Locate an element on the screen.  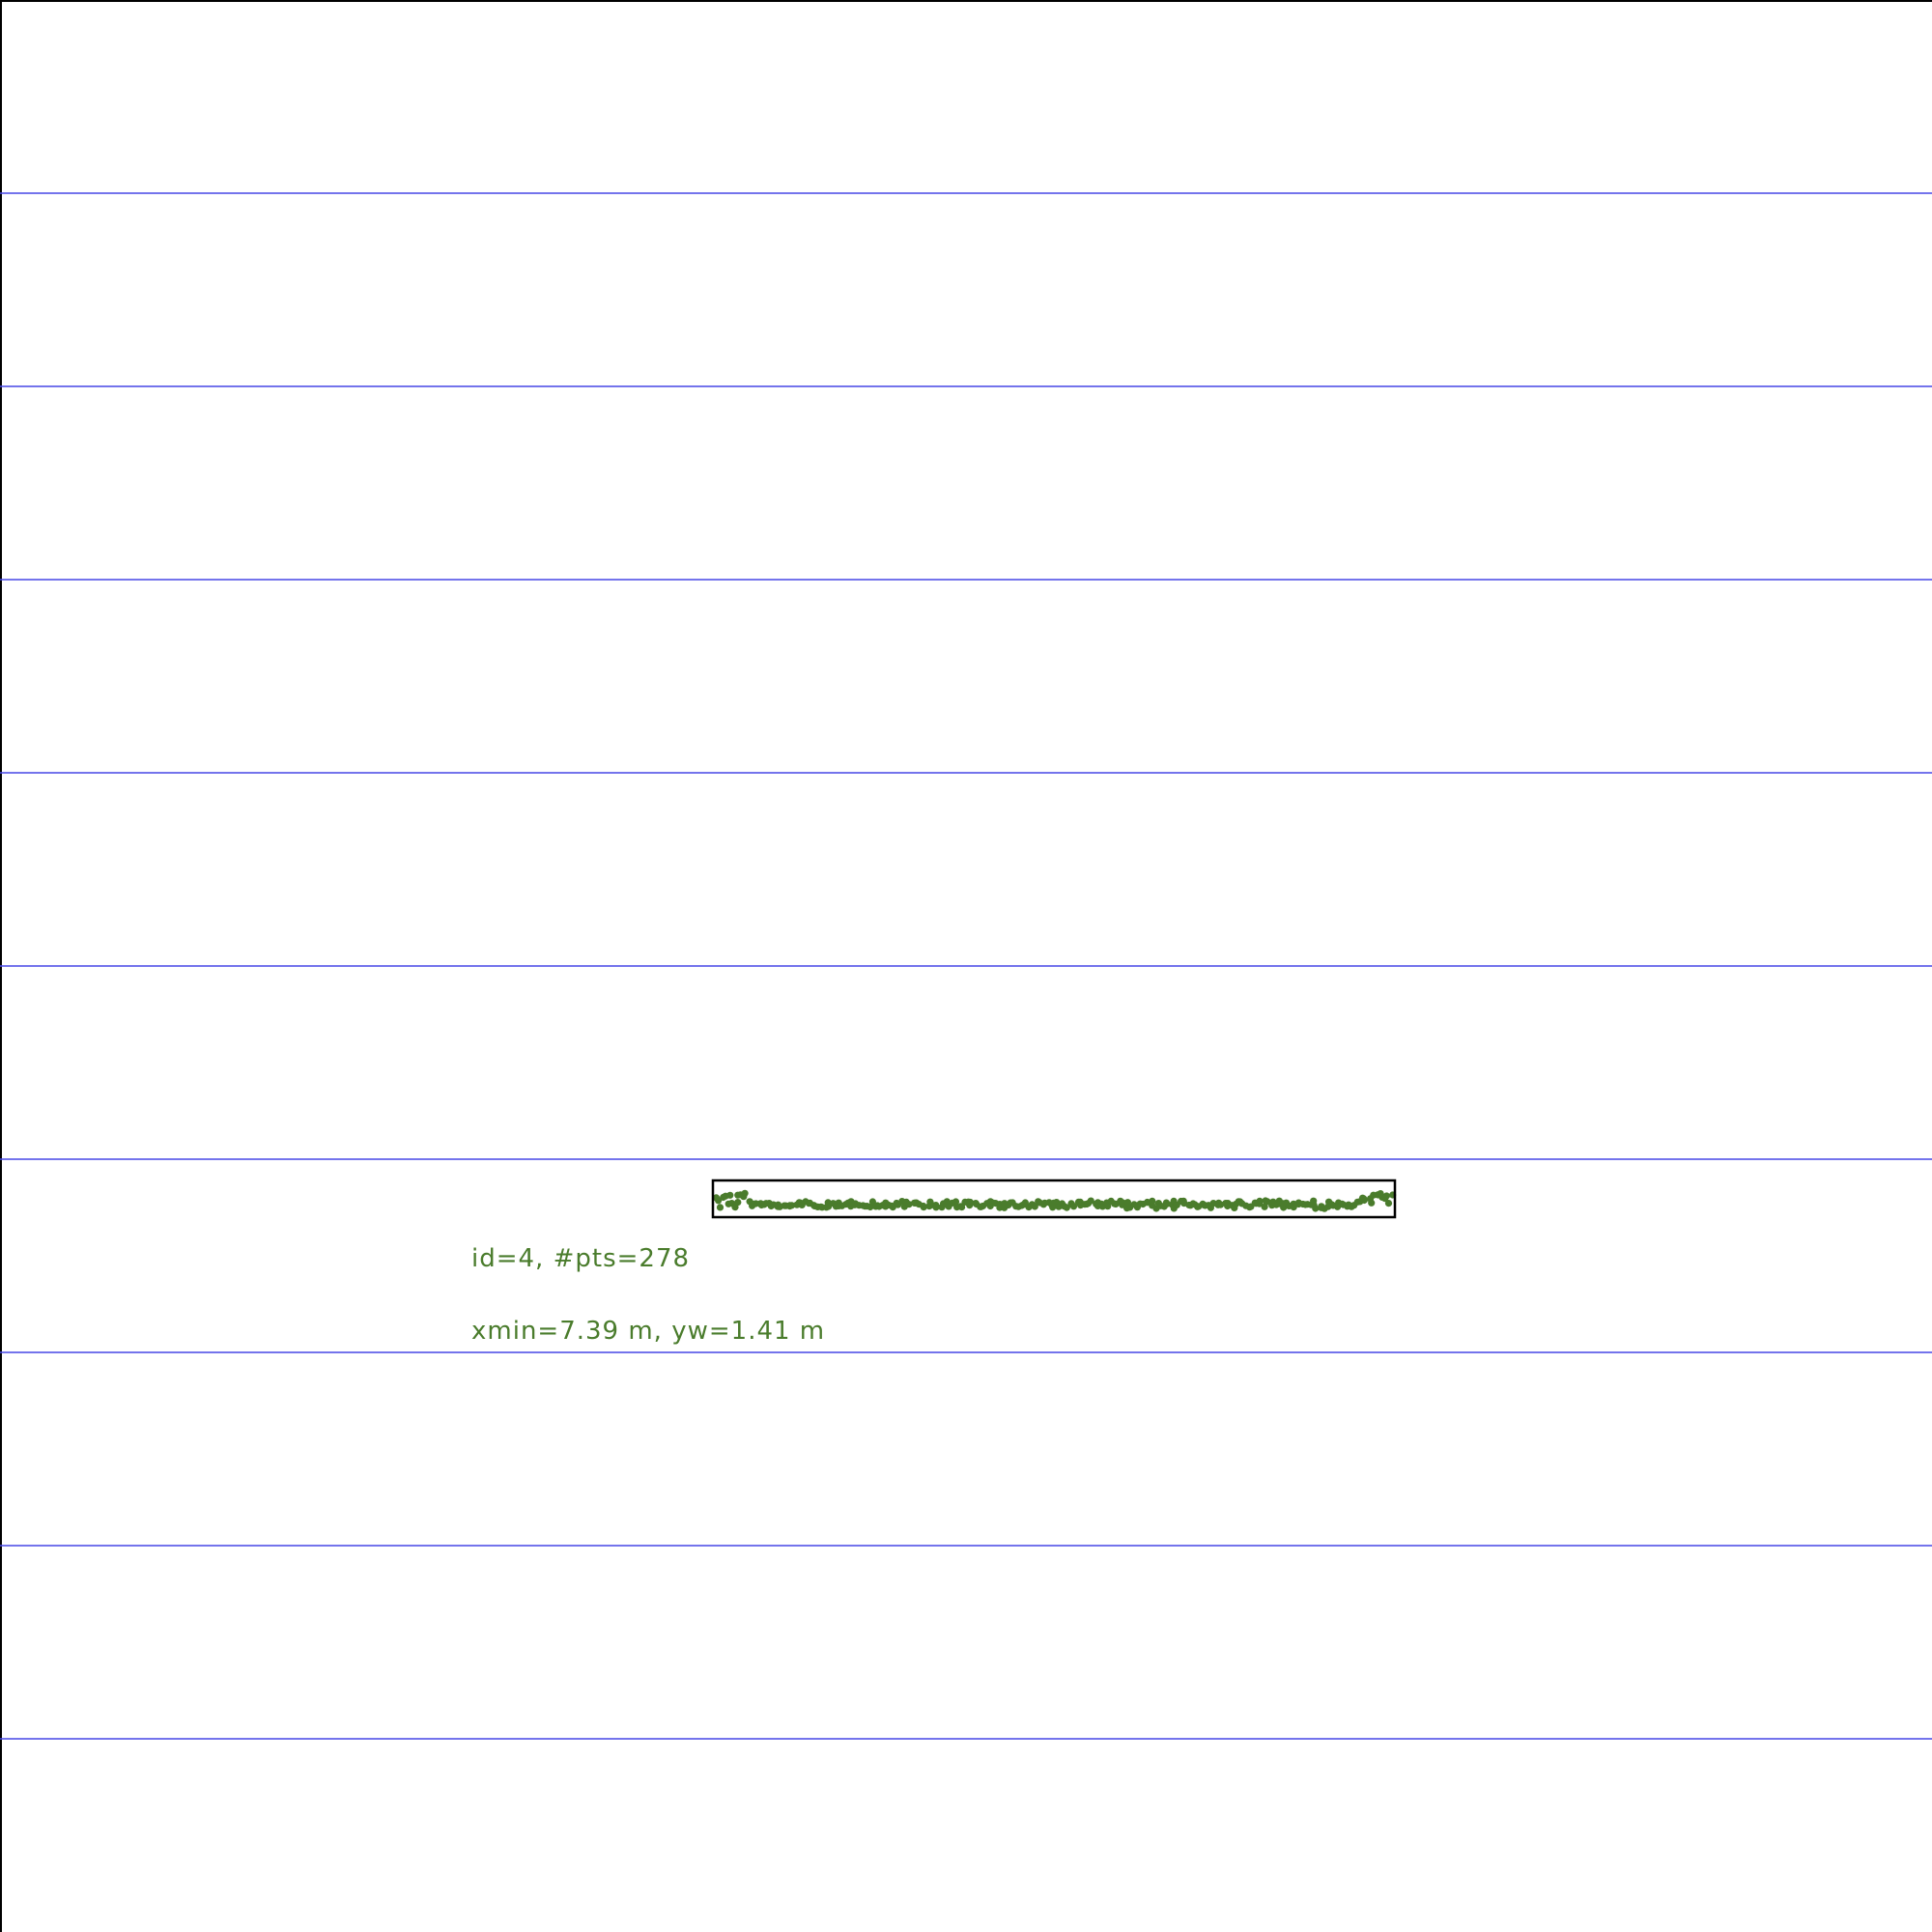
cluster-bounding-box is located at coordinates (1054, 1199).